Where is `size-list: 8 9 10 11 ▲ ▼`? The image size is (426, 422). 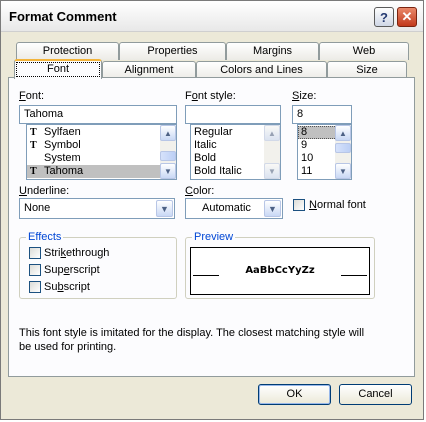 size-list: 8 9 10 11 ▲ ▼ is located at coordinates (324, 152).